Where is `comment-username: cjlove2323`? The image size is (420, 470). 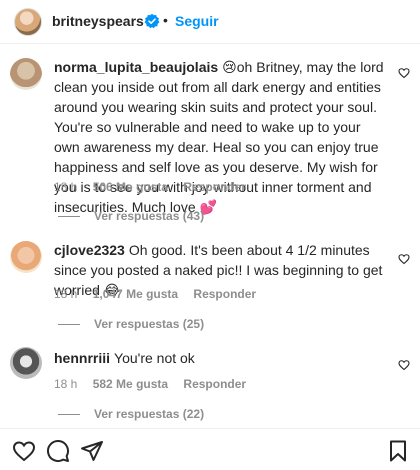
comment-username: cjlove2323 is located at coordinates (89, 250).